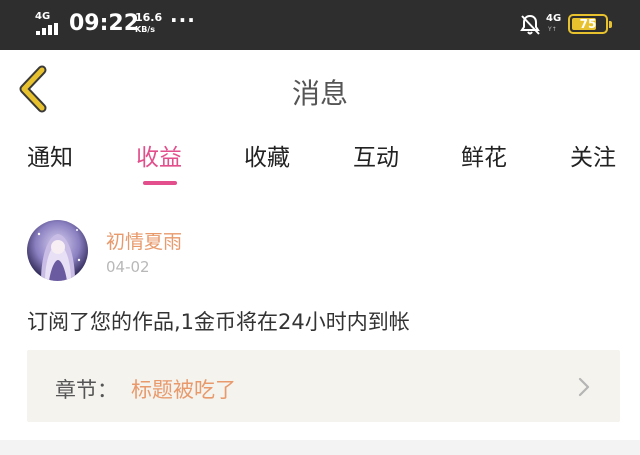  Describe the element at coordinates (610, 24) in the screenshot. I see `battery-tip` at that location.